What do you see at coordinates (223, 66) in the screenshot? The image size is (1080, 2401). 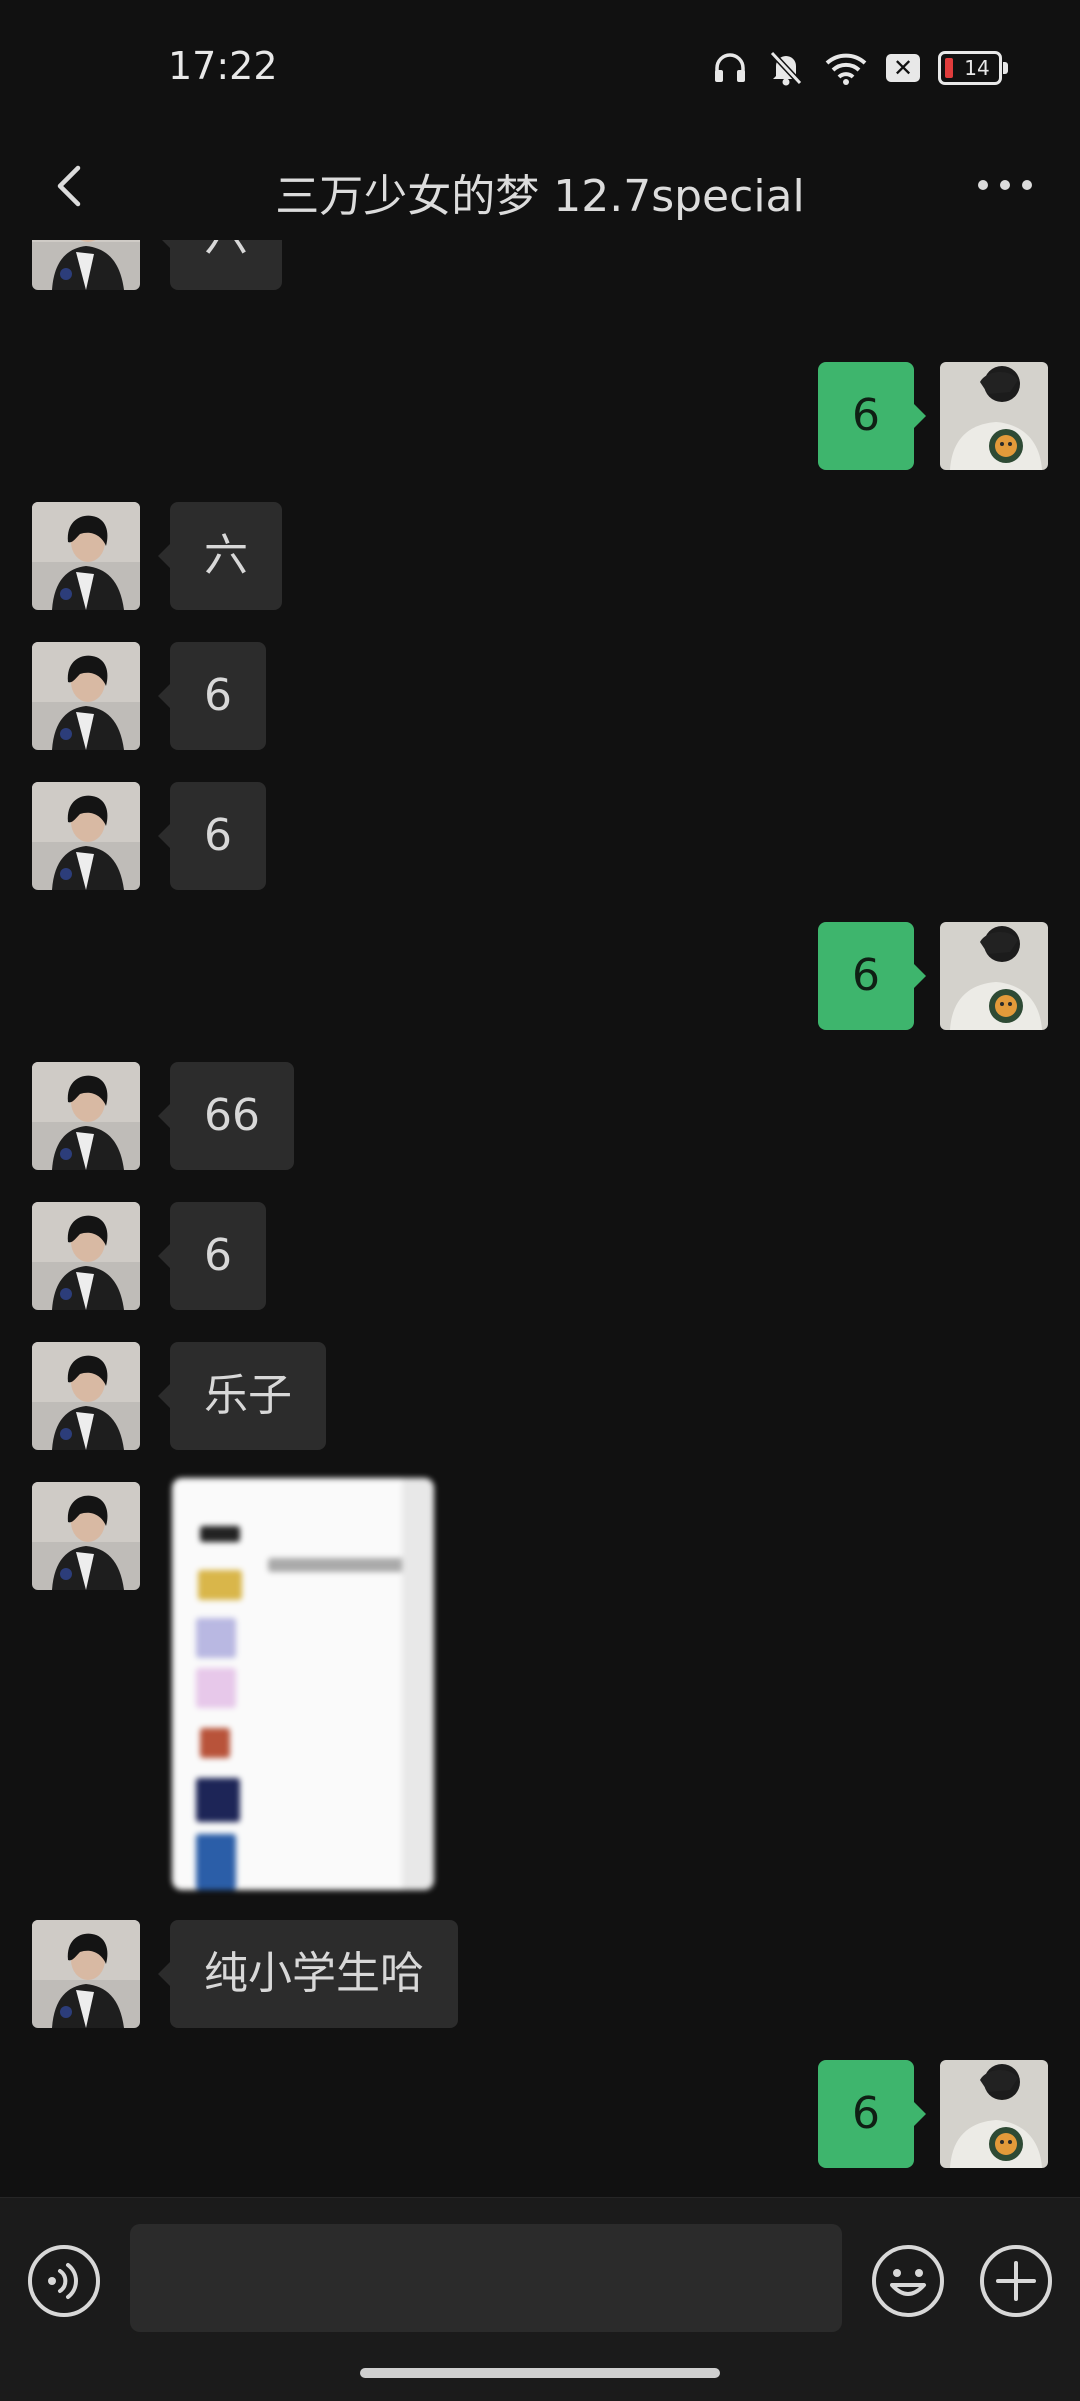 I see `status-time: 17:22` at bounding box center [223, 66].